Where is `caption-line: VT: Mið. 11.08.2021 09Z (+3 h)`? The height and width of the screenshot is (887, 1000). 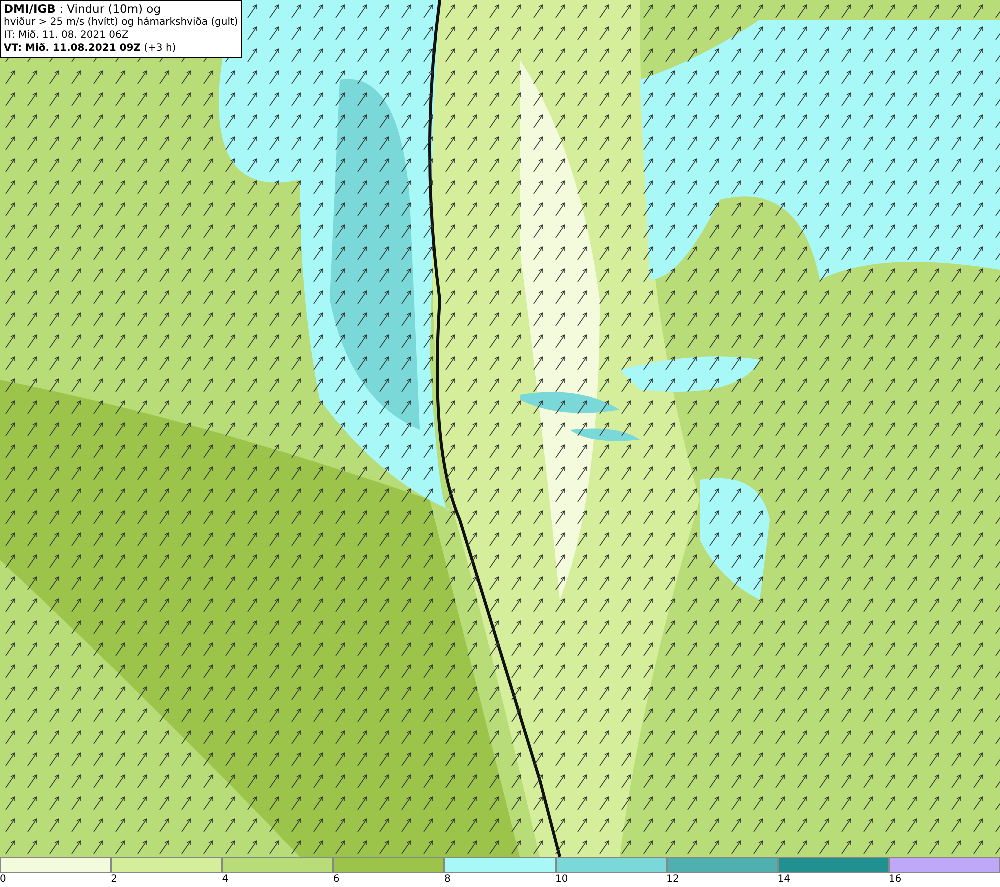
caption-line: VT: Mið. 11.08.2021 09Z (+3 h) is located at coordinates (91, 48).